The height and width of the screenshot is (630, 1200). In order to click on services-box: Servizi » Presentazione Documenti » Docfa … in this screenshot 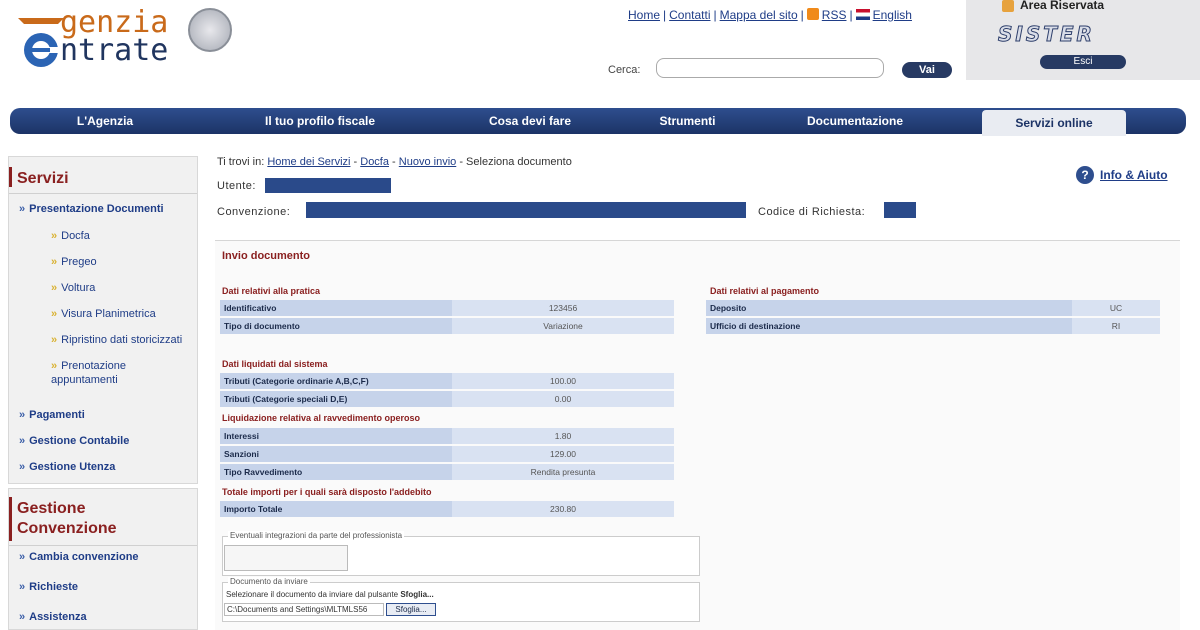, I will do `click(103, 320)`.